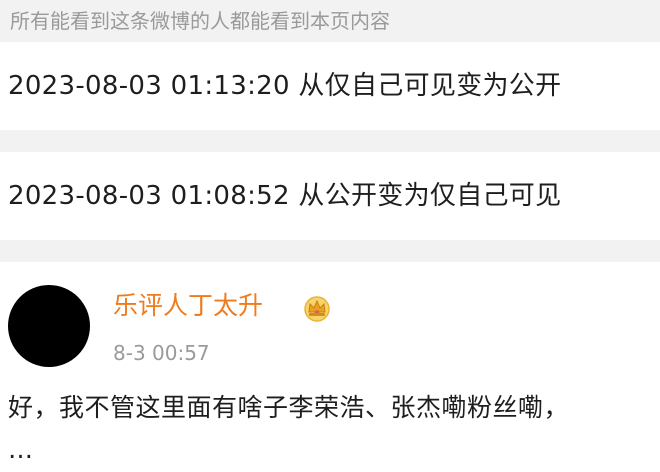 The height and width of the screenshot is (472, 660). What do you see at coordinates (188, 306) in the screenshot?
I see `username-link: 乐评人丁太升` at bounding box center [188, 306].